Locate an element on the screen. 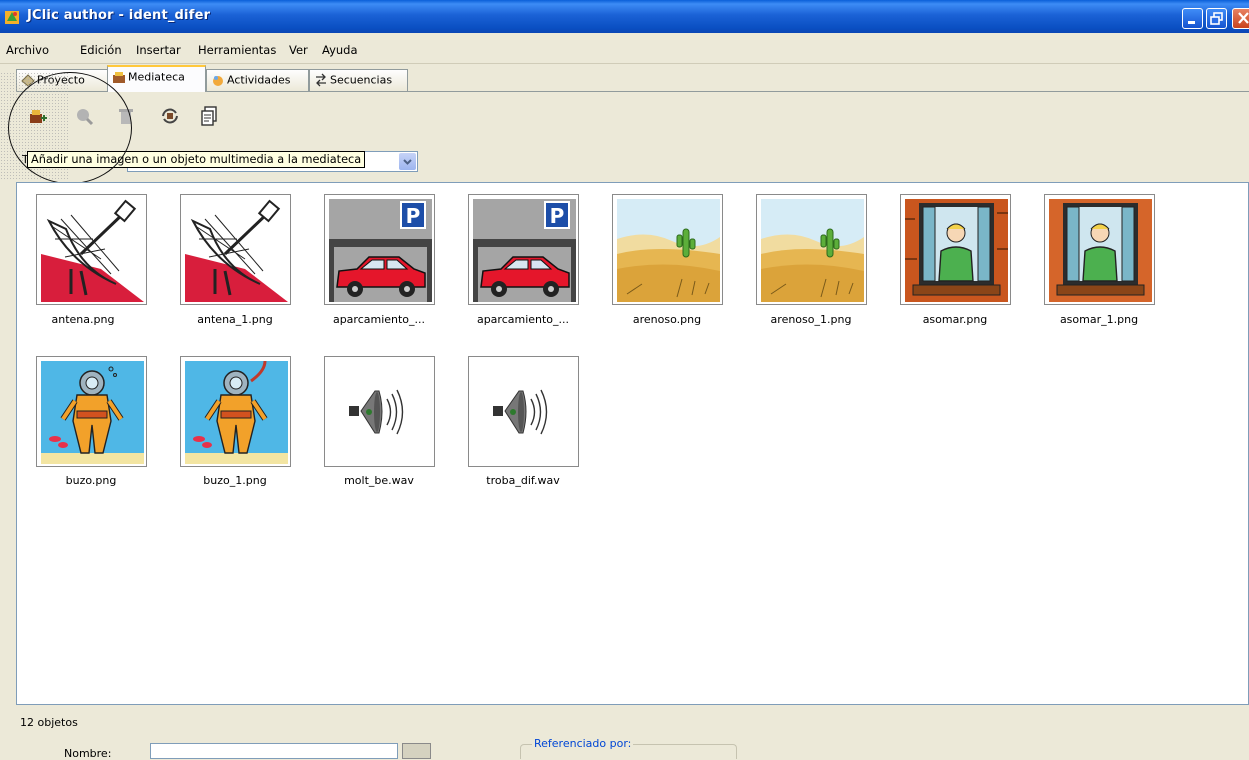  dropdown-button is located at coordinates (407, 161).